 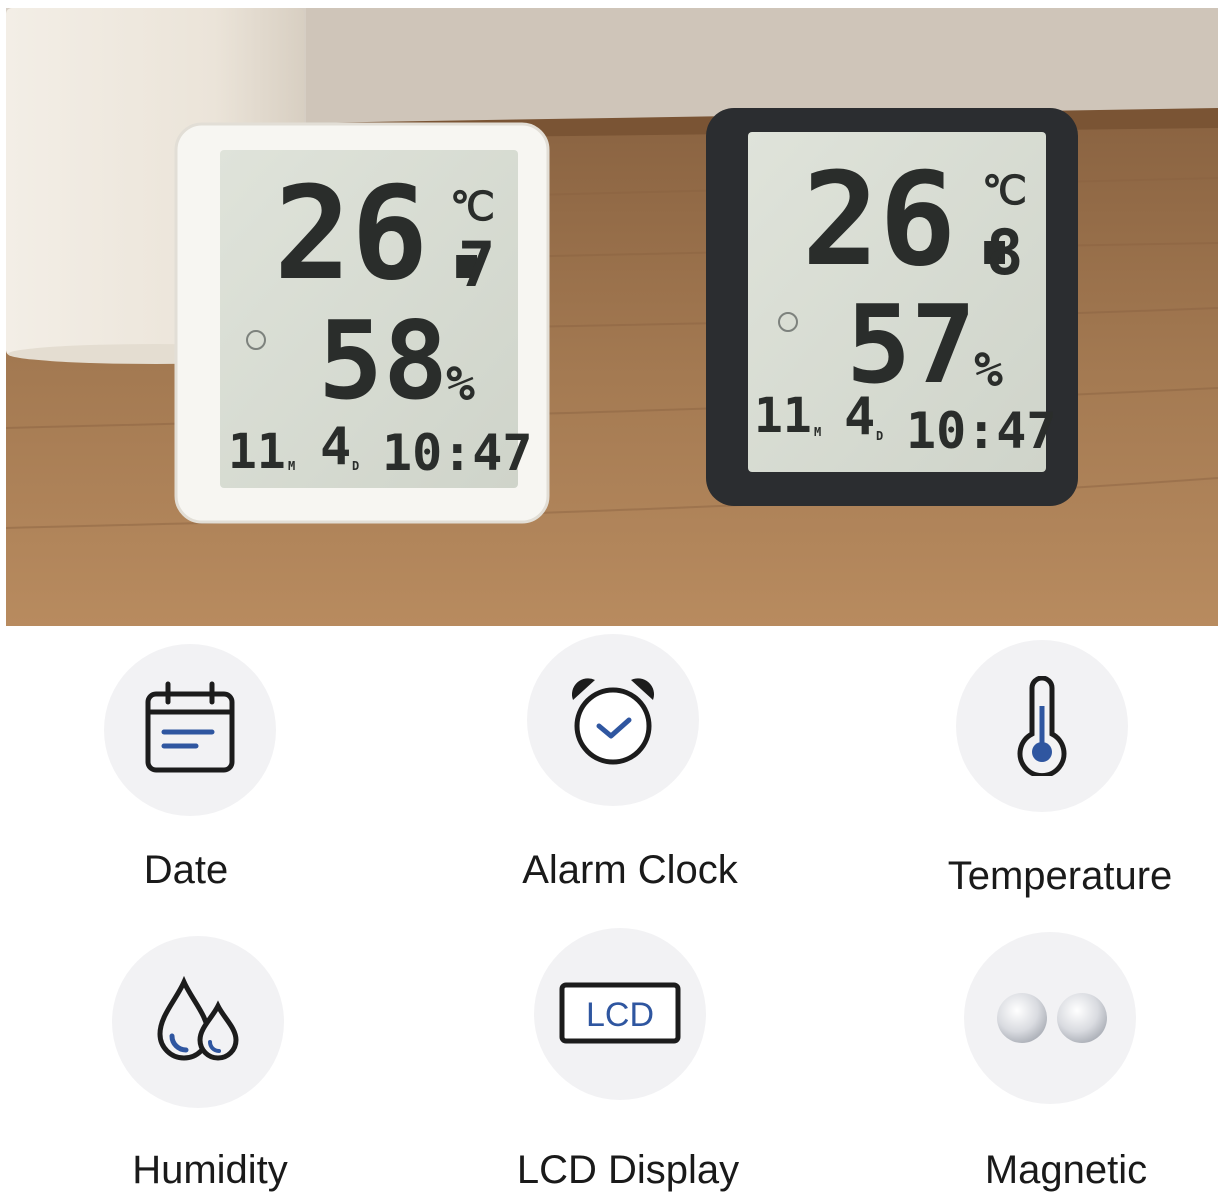 I want to click on white-month-unit: M, so click(x=291, y=466).